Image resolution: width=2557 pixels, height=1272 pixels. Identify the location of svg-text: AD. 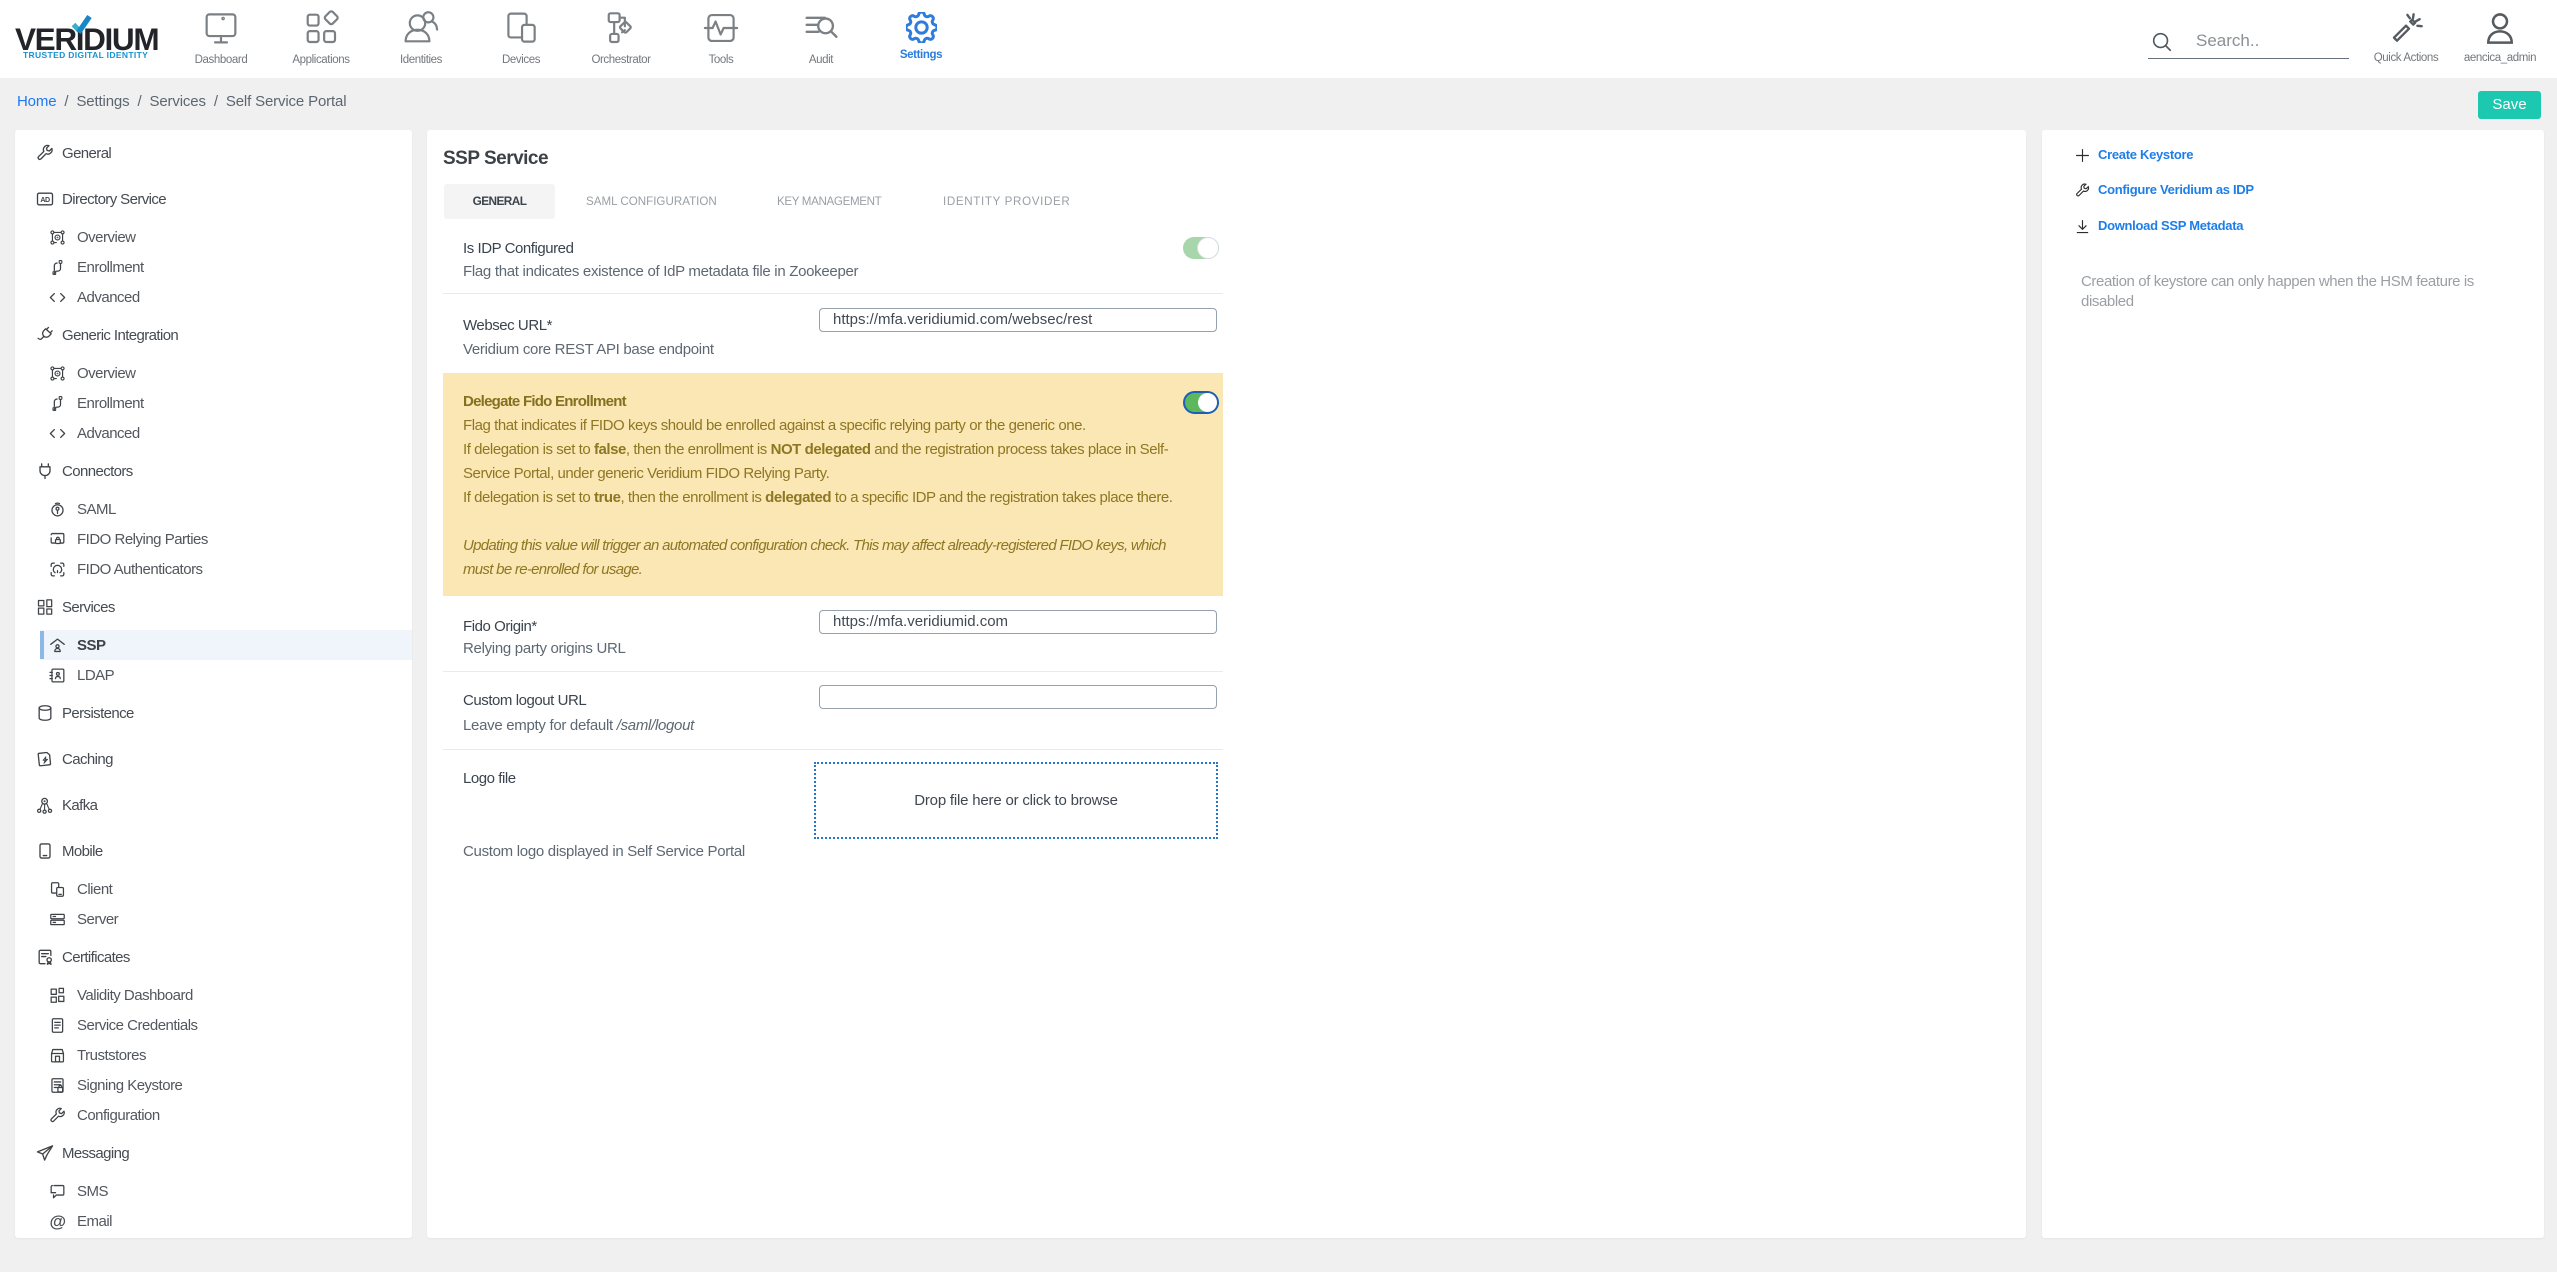
(45, 200).